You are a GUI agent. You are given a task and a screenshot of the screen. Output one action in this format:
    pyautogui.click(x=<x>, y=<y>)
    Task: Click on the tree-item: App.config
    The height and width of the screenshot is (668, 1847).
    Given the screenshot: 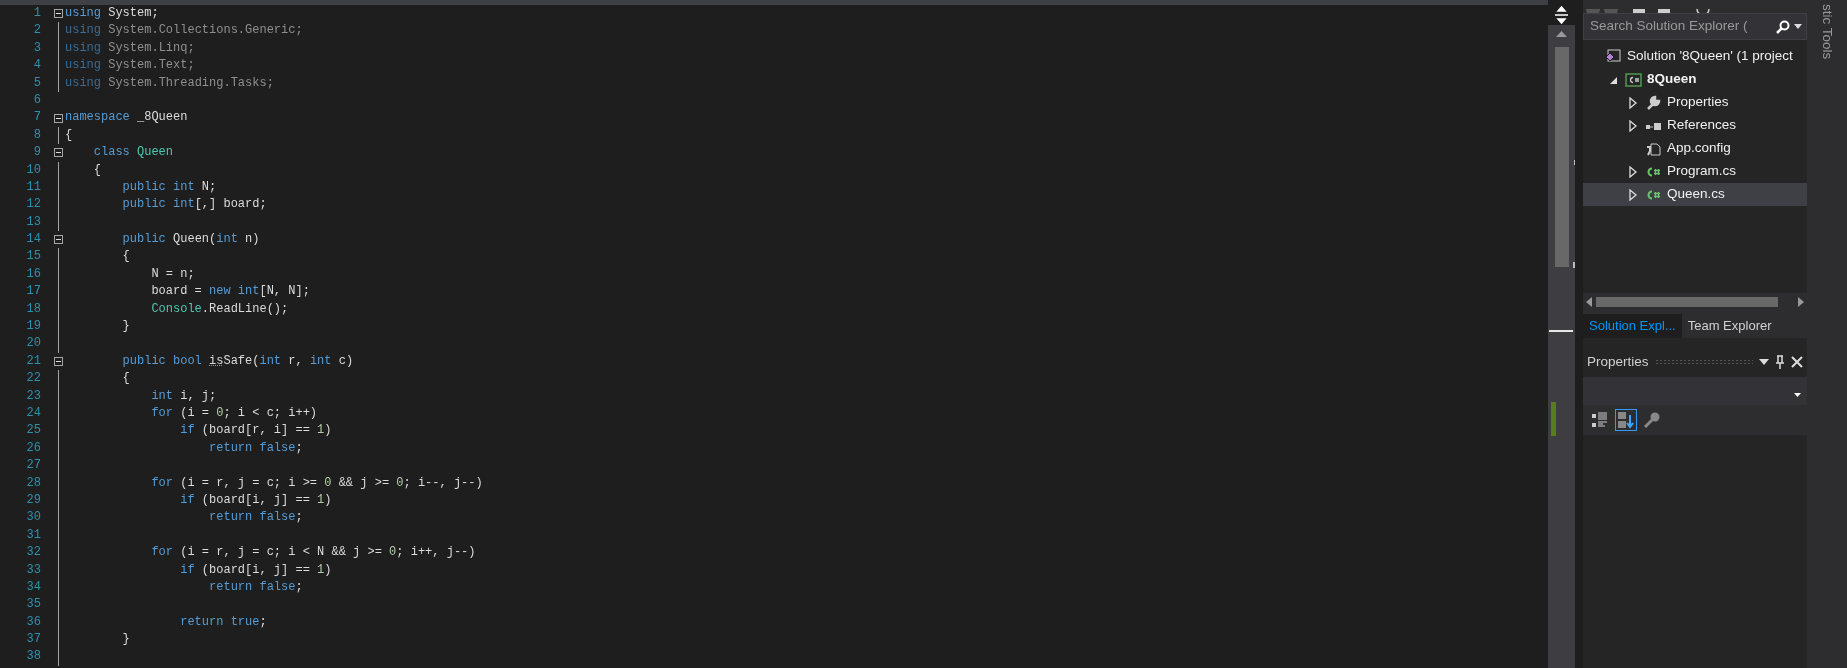 What is the action you would take?
    pyautogui.click(x=1695, y=148)
    